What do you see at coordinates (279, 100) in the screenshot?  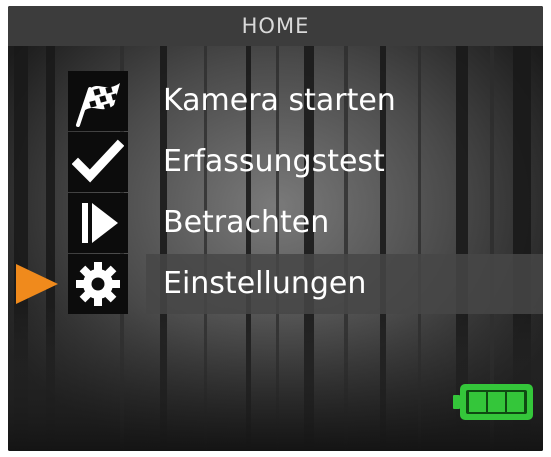 I see `menu-item-label: Kamera starten` at bounding box center [279, 100].